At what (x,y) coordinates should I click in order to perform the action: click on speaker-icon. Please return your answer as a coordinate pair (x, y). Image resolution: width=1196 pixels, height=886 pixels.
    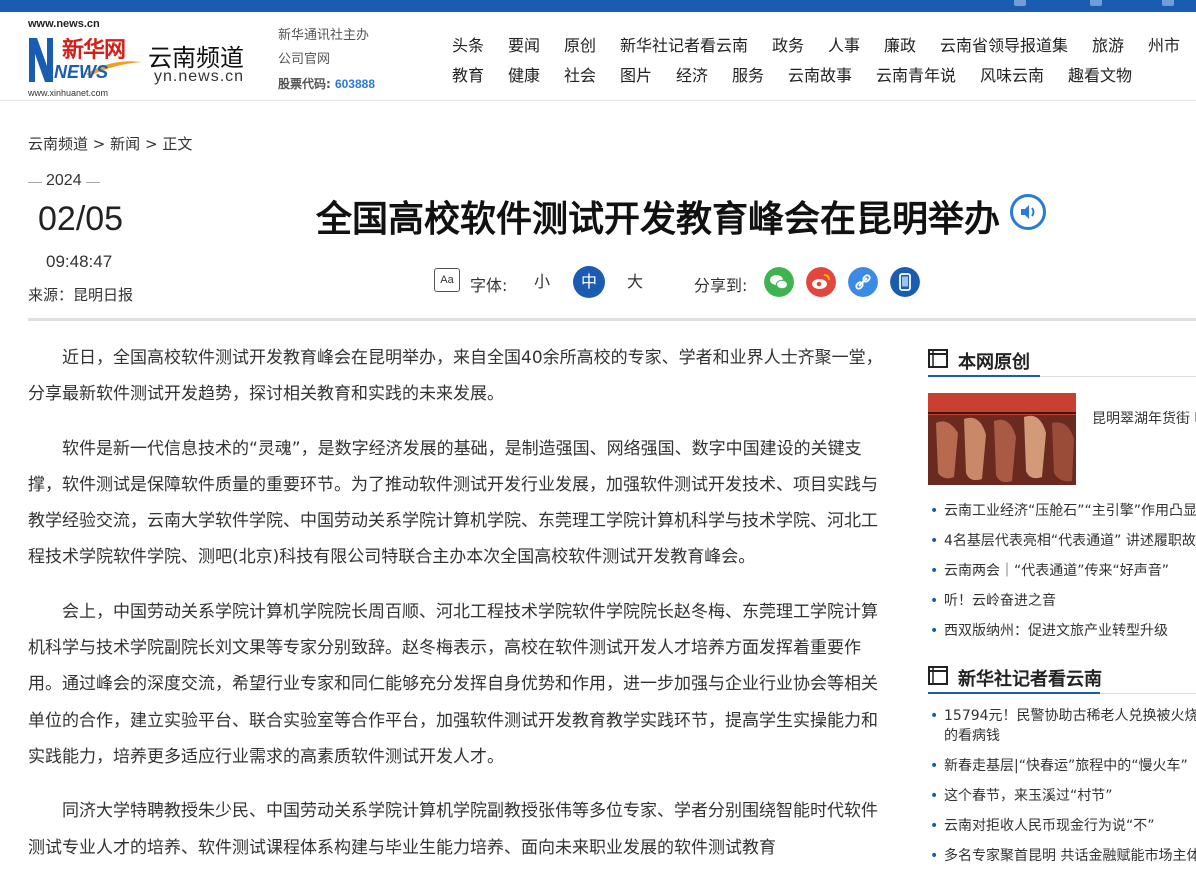
    Looking at the image, I should click on (1028, 212).